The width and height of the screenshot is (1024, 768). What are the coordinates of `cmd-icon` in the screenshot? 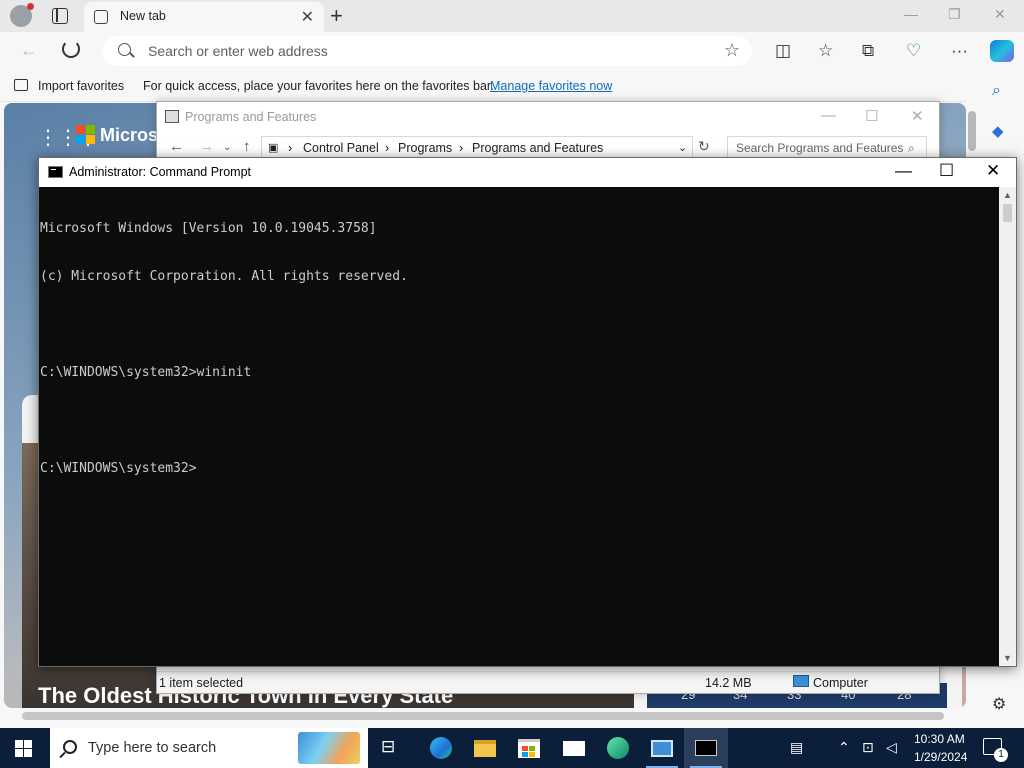 It's located at (706, 748).